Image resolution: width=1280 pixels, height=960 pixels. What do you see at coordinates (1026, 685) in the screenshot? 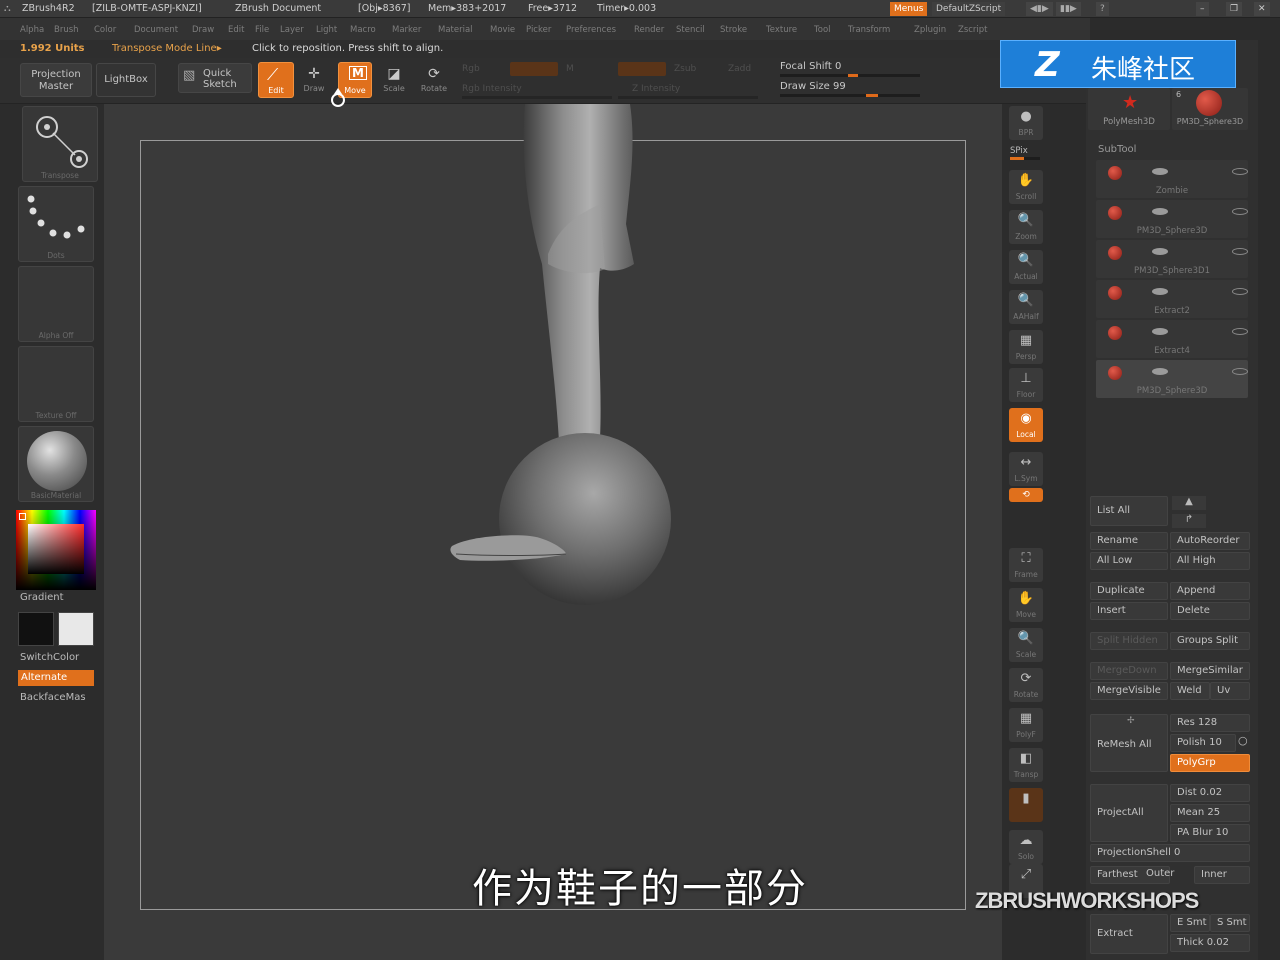
I see `shelf-rotate-button: ⟳ Rotate` at bounding box center [1026, 685].